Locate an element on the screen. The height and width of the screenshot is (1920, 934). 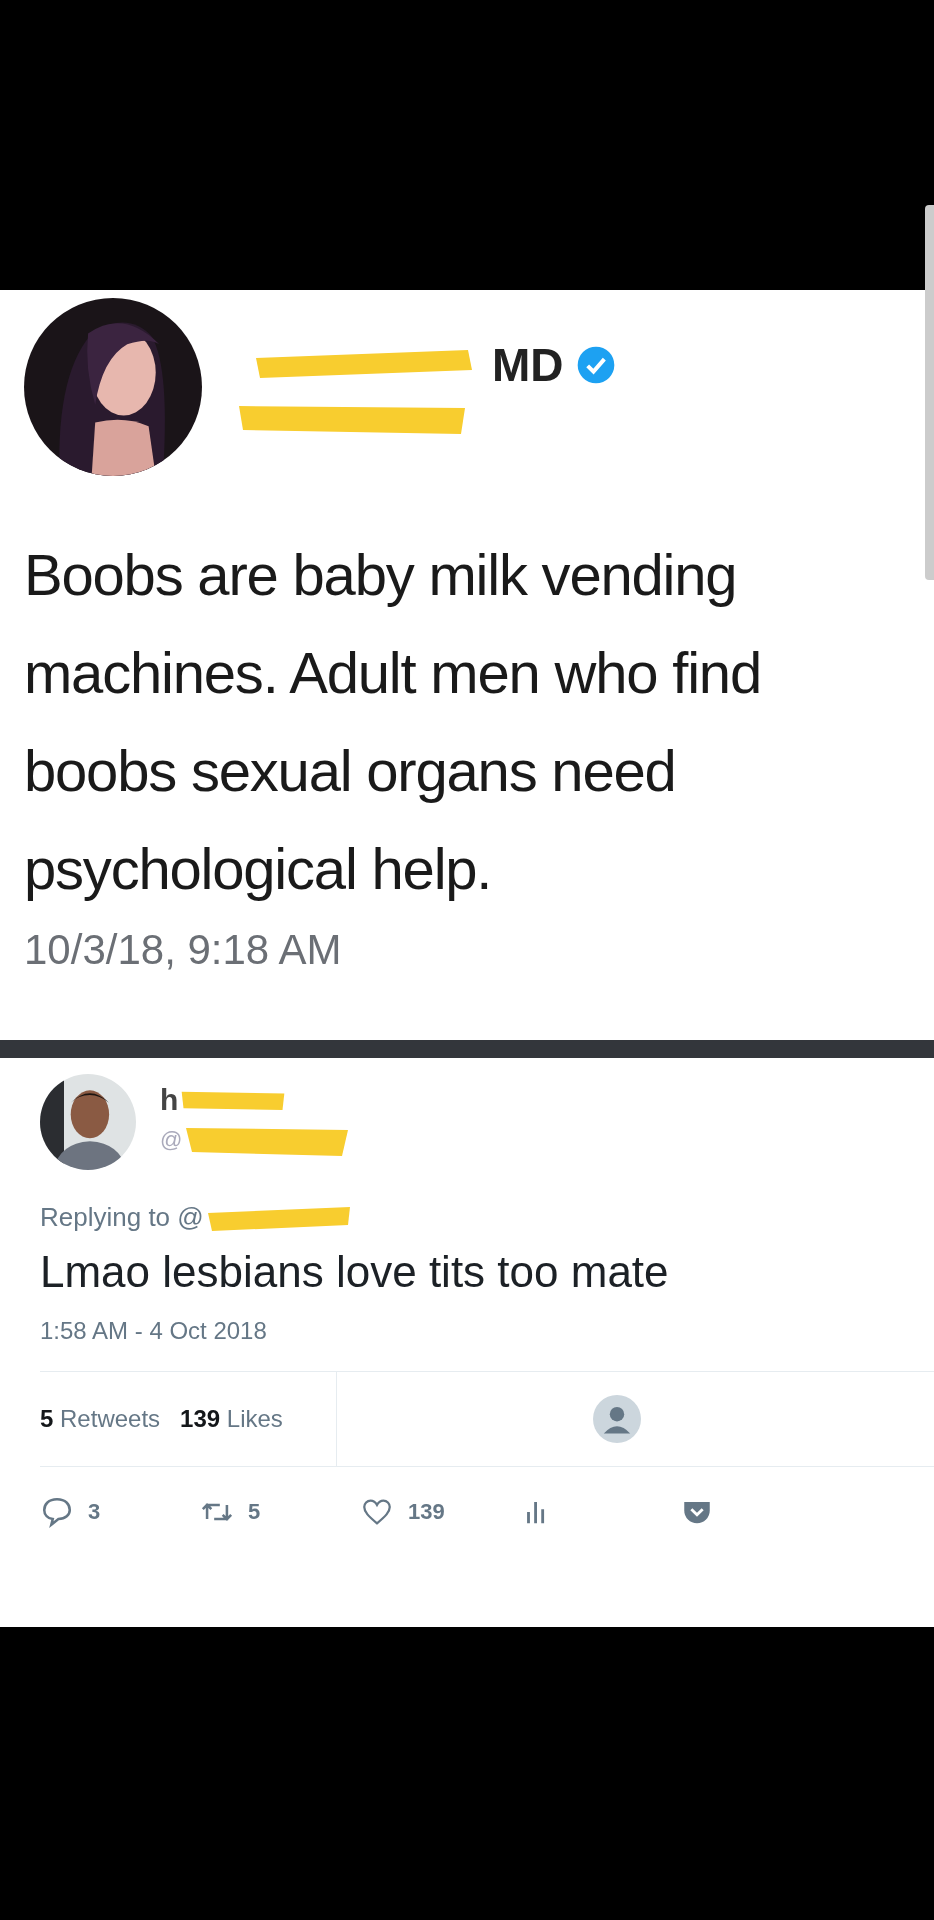
author-handle: @ is located at coordinates (171, 1140).